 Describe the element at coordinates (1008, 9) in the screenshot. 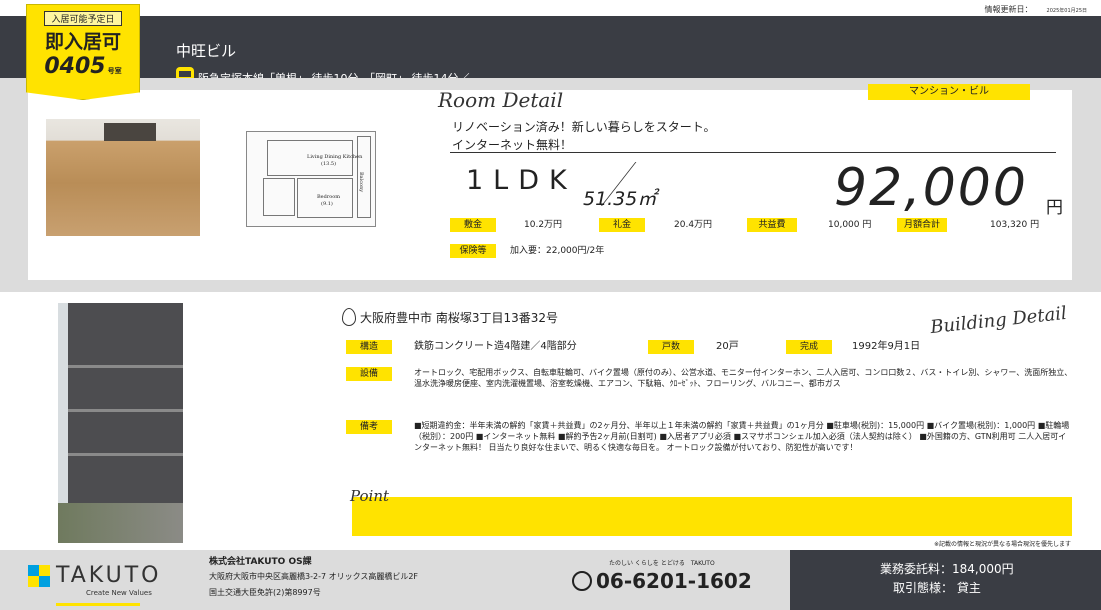

I see `update-label: 情報更新日：` at that location.